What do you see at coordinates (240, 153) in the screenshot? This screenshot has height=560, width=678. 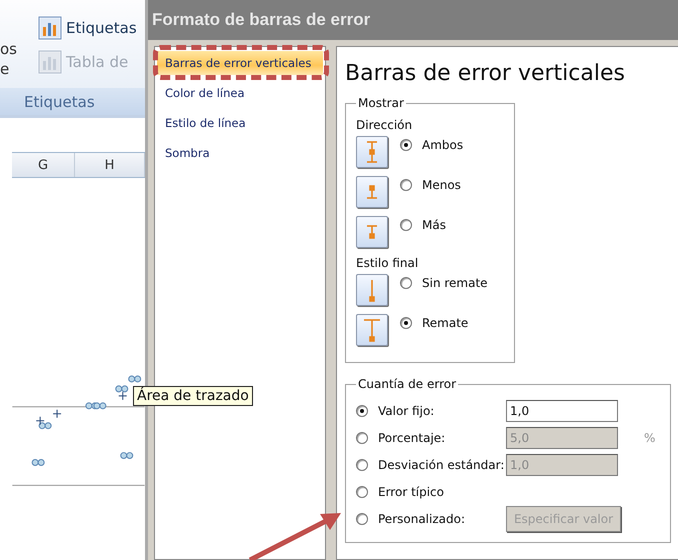 I see `nav-item: Sombra` at bounding box center [240, 153].